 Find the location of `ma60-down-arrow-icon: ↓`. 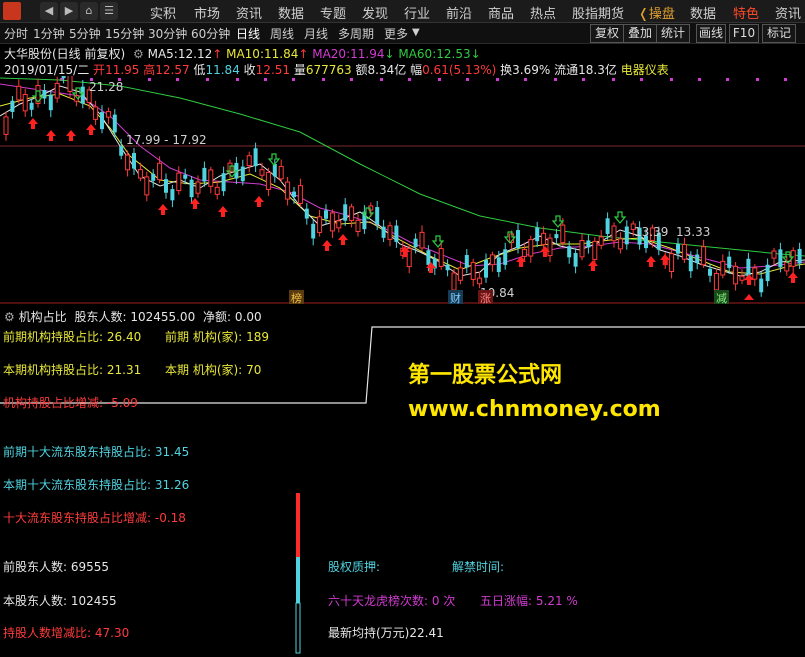

ma60-down-arrow-icon: ↓ is located at coordinates (475, 54).